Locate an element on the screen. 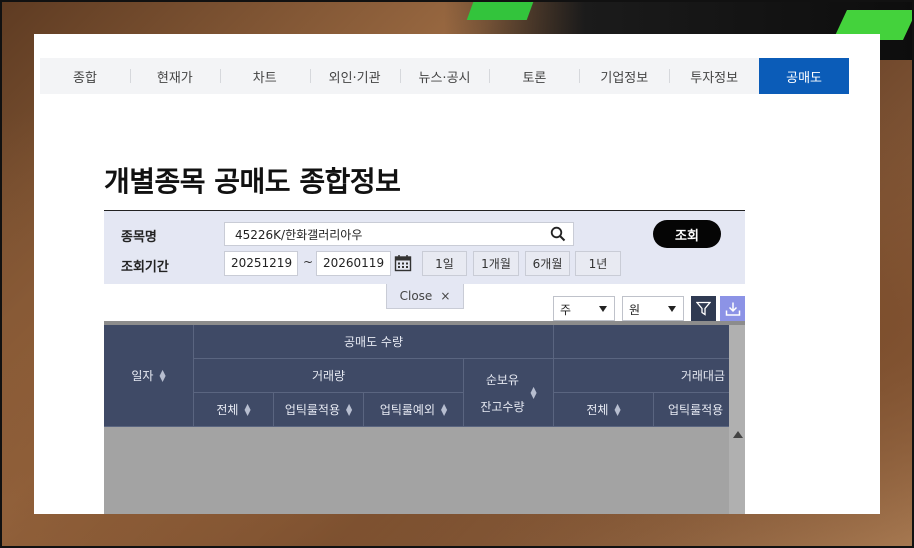  column-header-date: 일자 ▲ ▼ is located at coordinates (149, 376).